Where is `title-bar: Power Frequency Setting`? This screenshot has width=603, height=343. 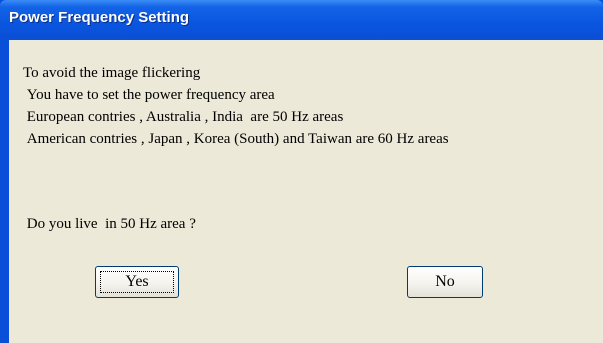 title-bar: Power Frequency Setting is located at coordinates (301, 20).